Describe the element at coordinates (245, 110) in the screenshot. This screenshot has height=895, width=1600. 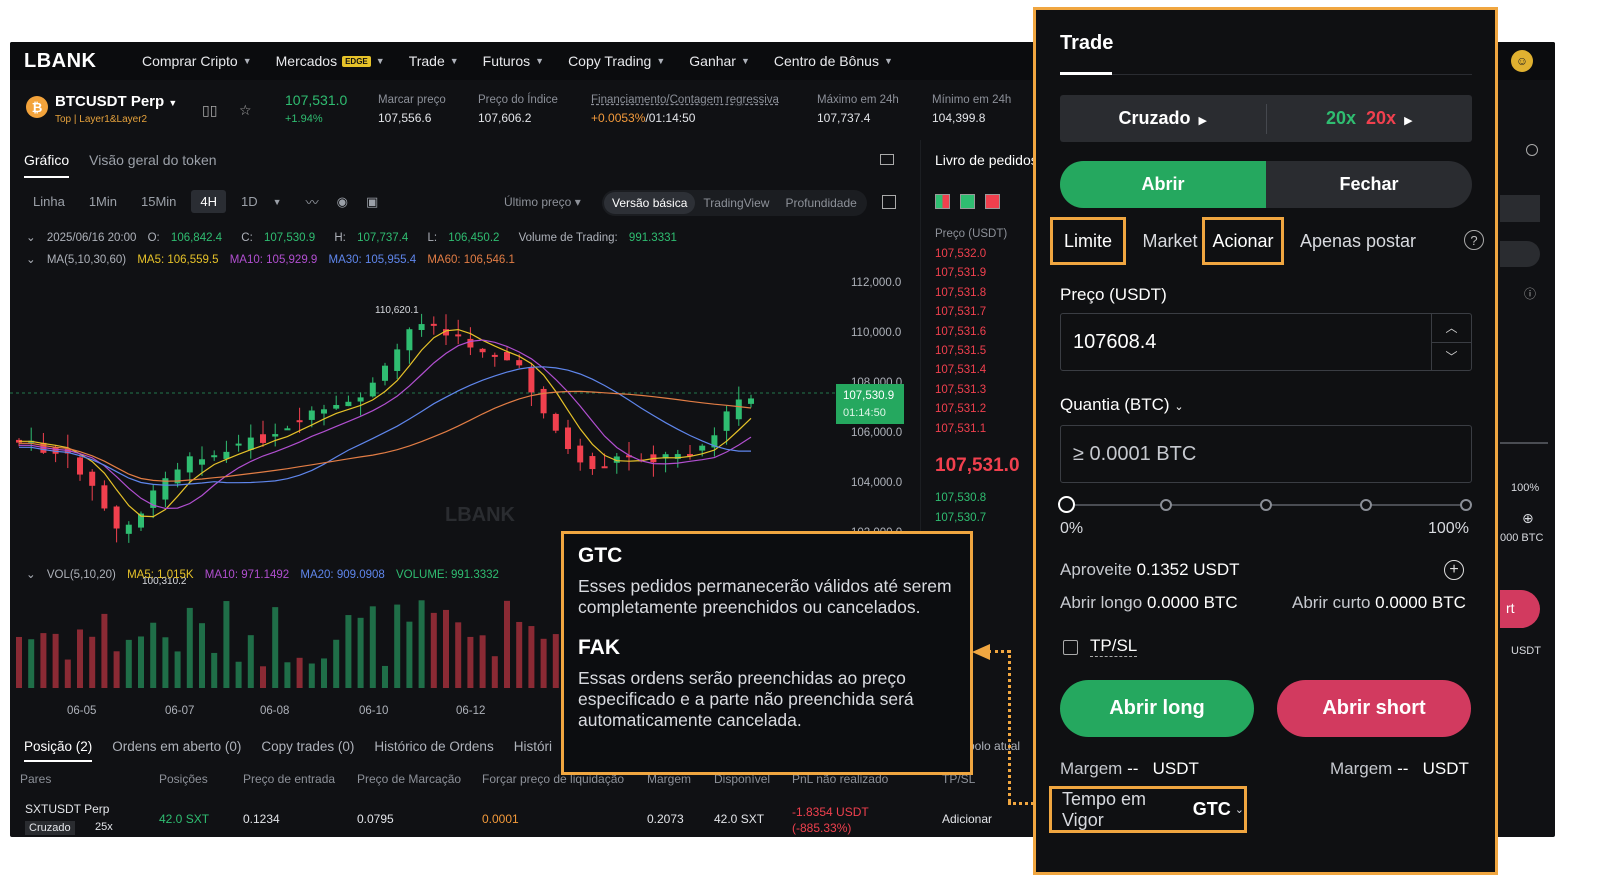
I see `star-icon: ☆` at that location.